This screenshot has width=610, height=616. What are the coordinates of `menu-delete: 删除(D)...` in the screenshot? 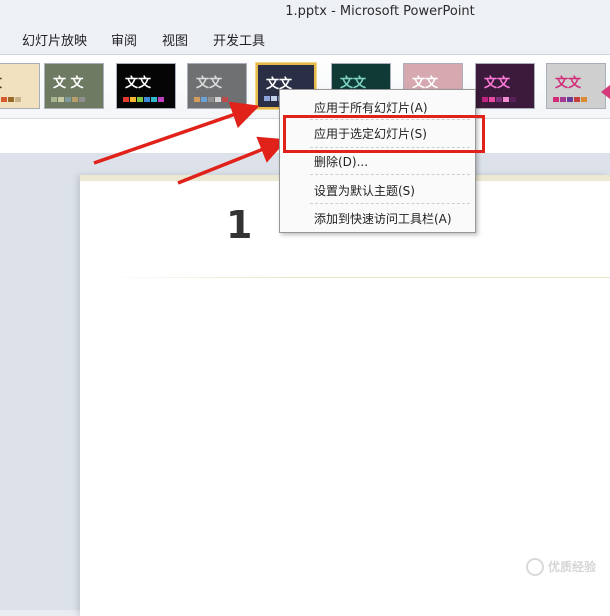 It's located at (341, 161).